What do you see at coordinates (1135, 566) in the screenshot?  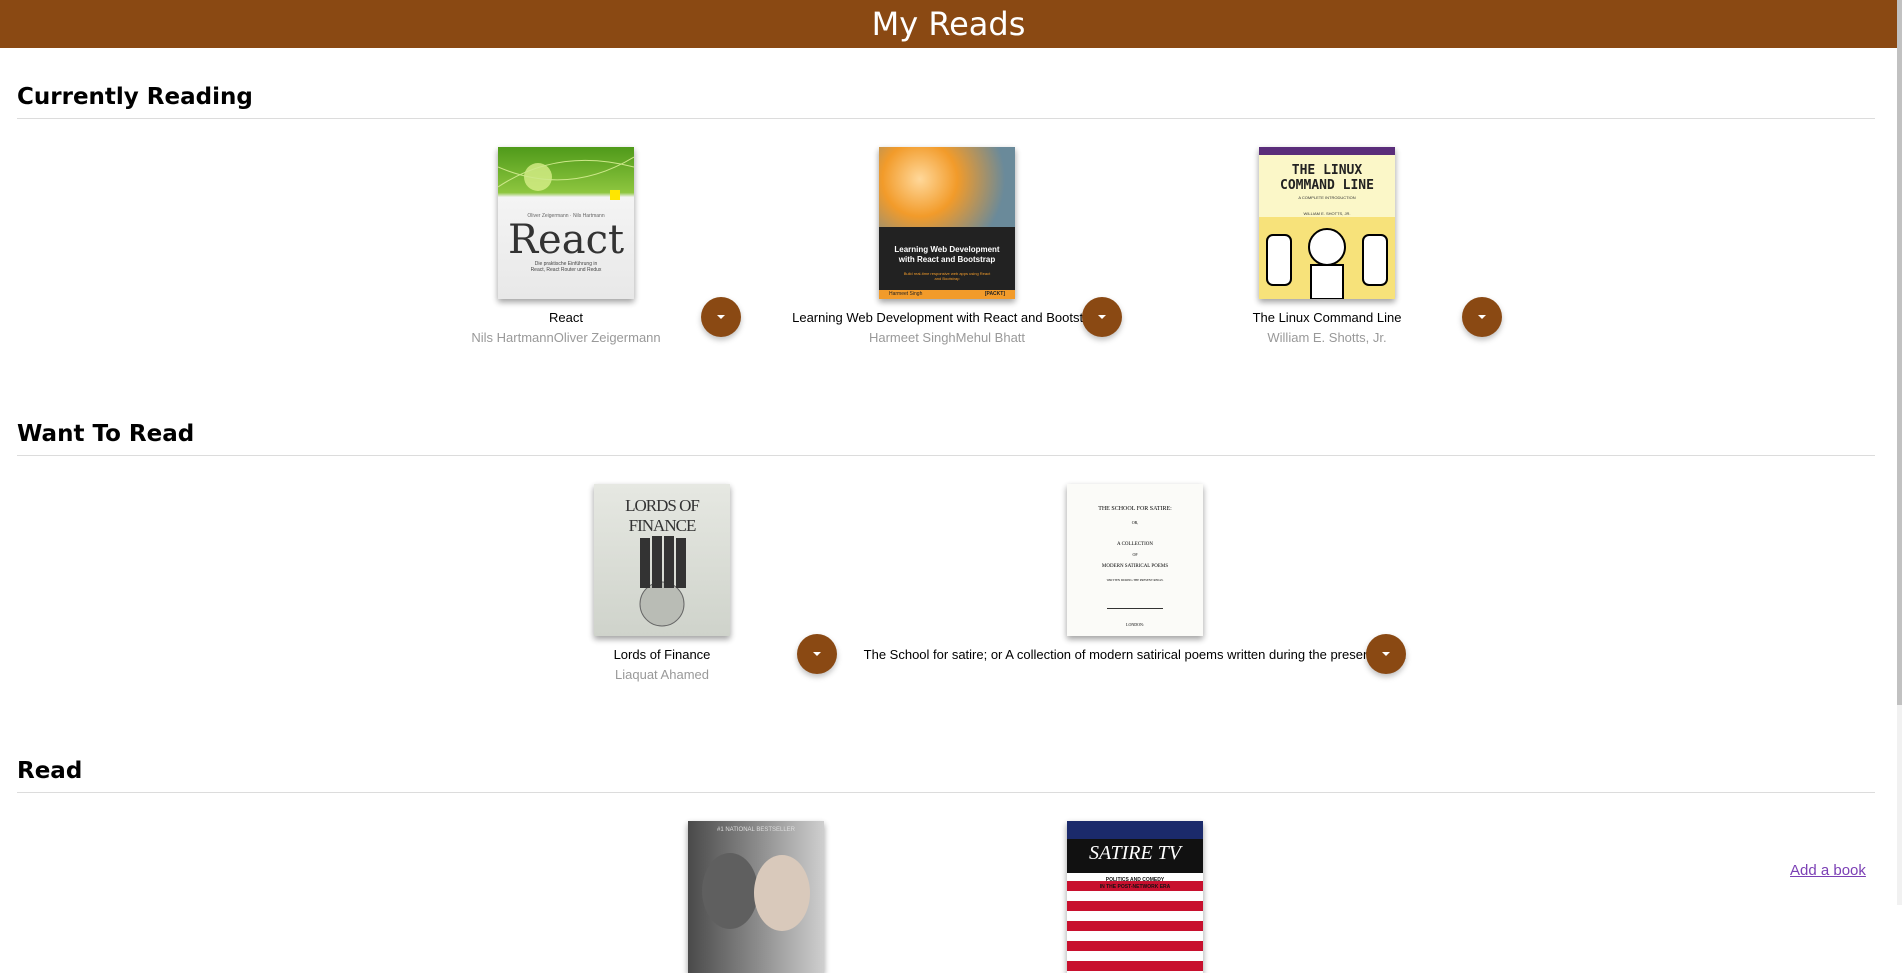 I see `cover-line-5: MODERN SATIRICAL POEMS` at bounding box center [1135, 566].